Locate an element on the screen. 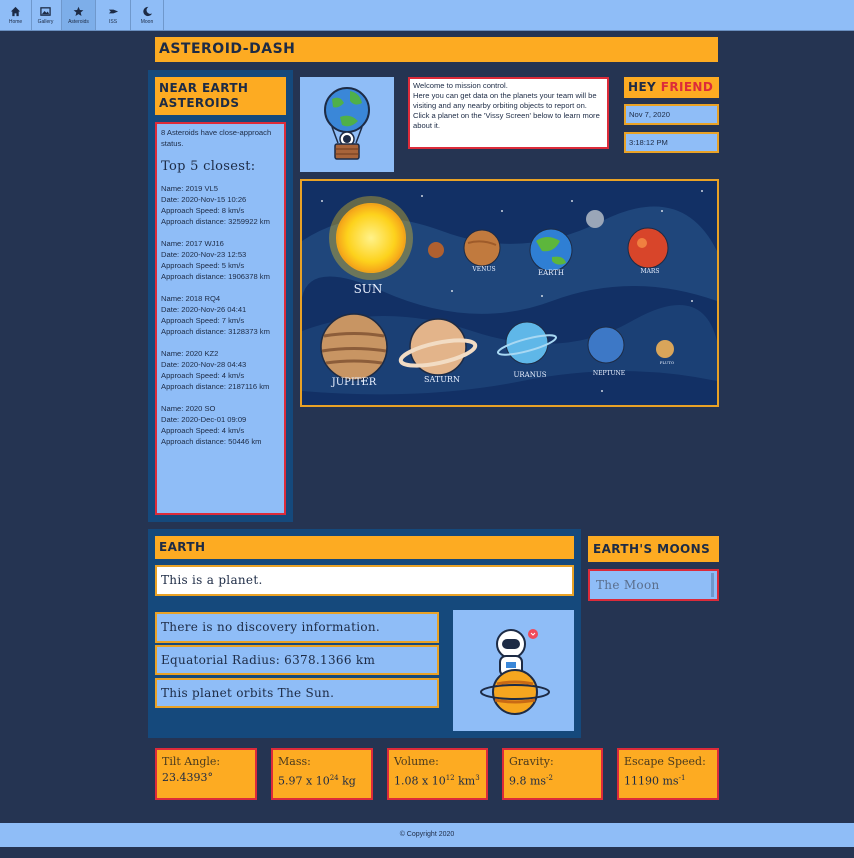 This screenshot has height=858, width=854. stat-gravity-label: Gravity: is located at coordinates (531, 761).